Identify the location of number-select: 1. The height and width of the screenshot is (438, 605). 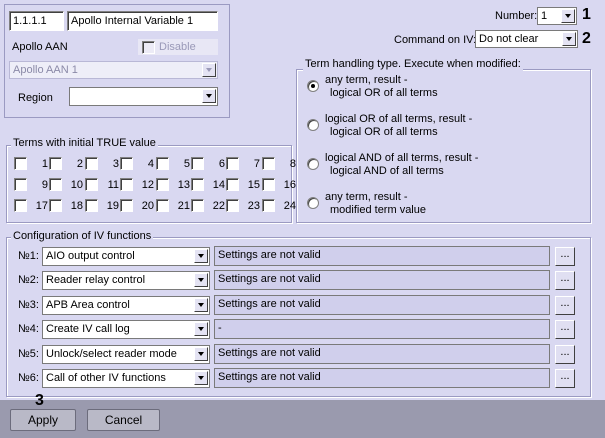
(557, 16).